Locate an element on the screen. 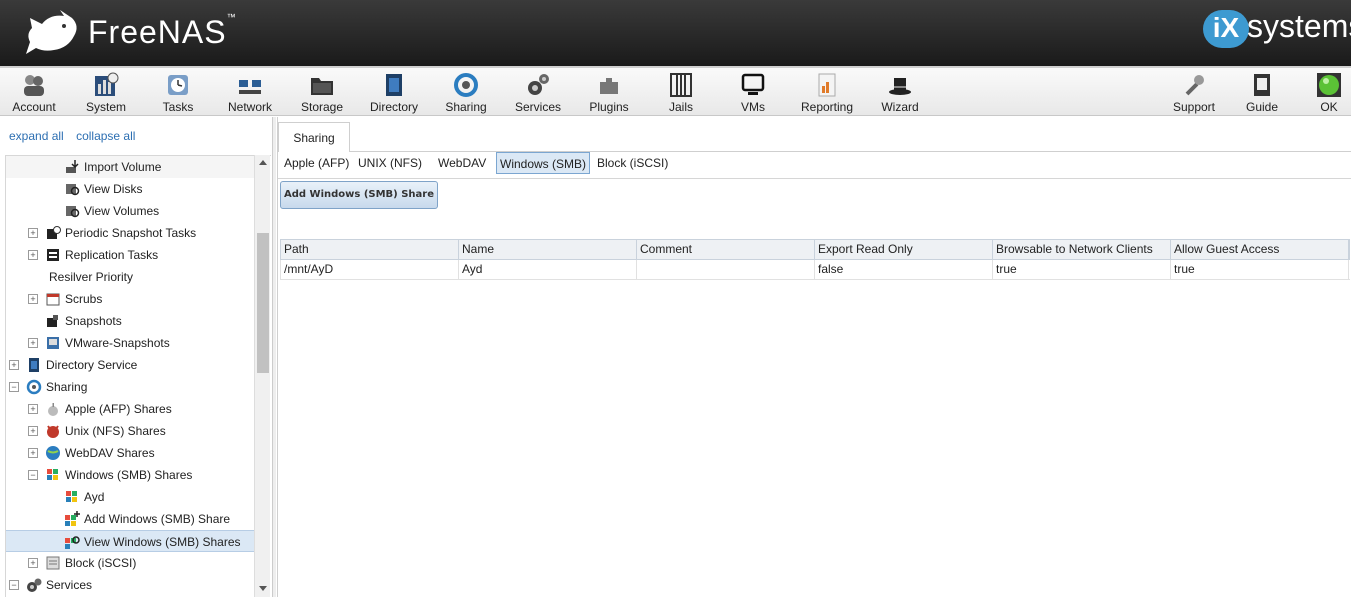 This screenshot has width=1351, height=597. ixsystems-logo: iX systems is located at coordinates (1277, 29).